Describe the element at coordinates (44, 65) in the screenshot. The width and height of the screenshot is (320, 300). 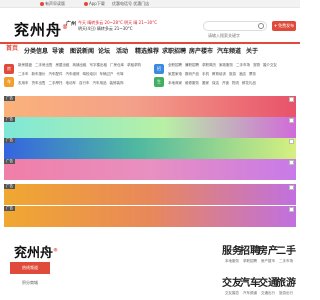
I see `category-link: 二手房出售` at that location.